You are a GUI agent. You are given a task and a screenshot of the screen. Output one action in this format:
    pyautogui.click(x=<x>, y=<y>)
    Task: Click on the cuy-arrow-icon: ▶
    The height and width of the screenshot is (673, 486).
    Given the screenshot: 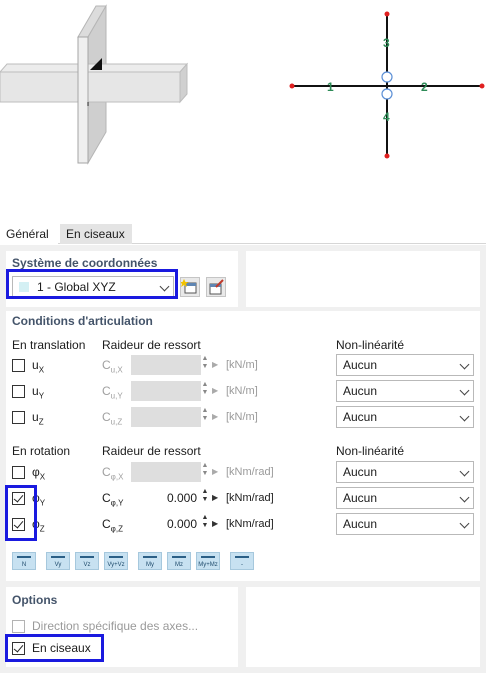 What is the action you would take?
    pyautogui.click(x=216, y=391)
    